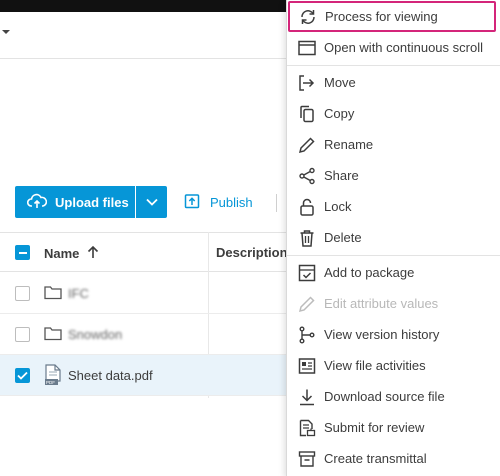 The height and width of the screenshot is (476, 500). What do you see at coordinates (307, 273) in the screenshot?
I see `package-icon` at bounding box center [307, 273].